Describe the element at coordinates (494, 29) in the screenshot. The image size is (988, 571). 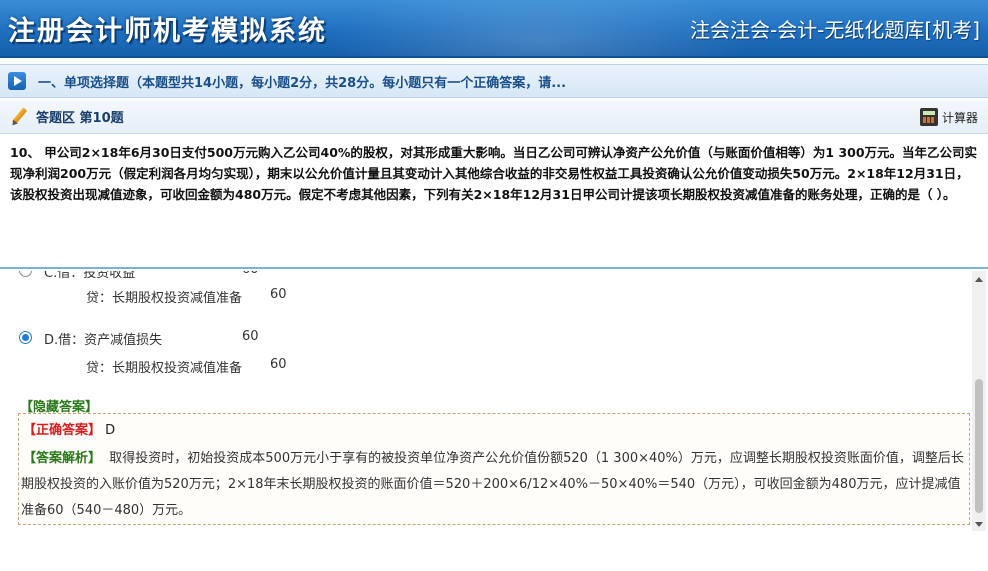
I see `app-header: 注册会计师机考模拟系统 注会注会-会计-无纸化题库[机考]` at that location.